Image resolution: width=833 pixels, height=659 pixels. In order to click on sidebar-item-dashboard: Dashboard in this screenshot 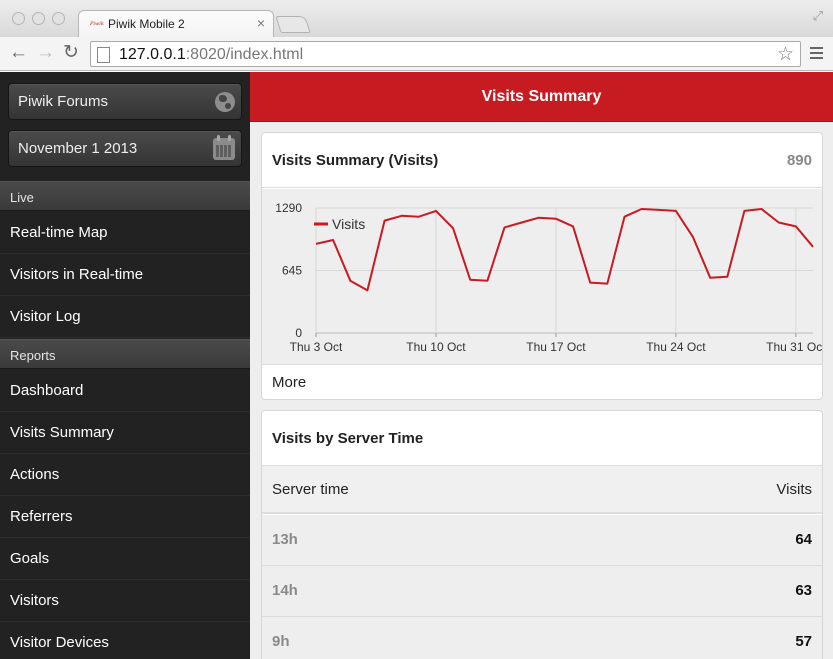, I will do `click(125, 391)`.